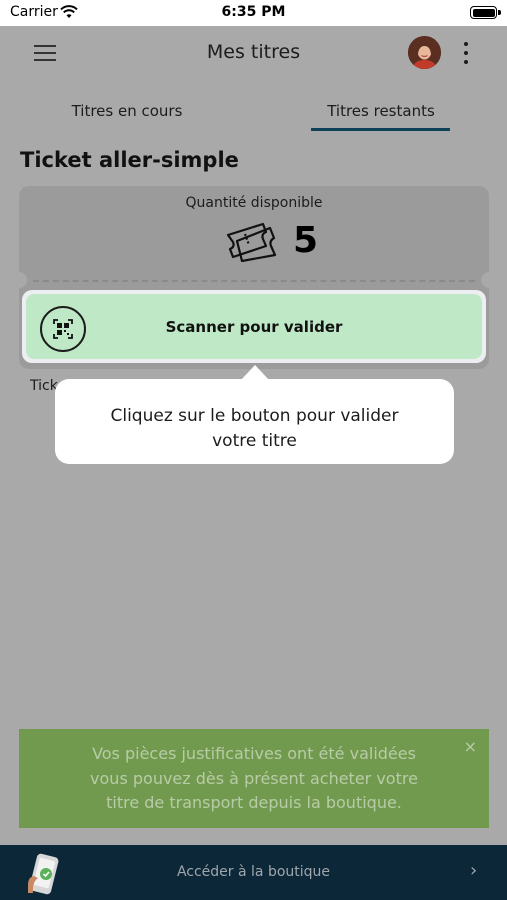 Image resolution: width=507 pixels, height=900 pixels. I want to click on quantity-label: Quantité disponible, so click(254, 203).